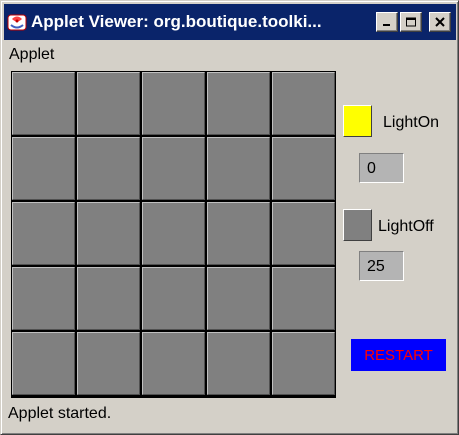 This screenshot has width=459, height=435. What do you see at coordinates (398, 355) in the screenshot?
I see `restart-button: RESTART` at bounding box center [398, 355].